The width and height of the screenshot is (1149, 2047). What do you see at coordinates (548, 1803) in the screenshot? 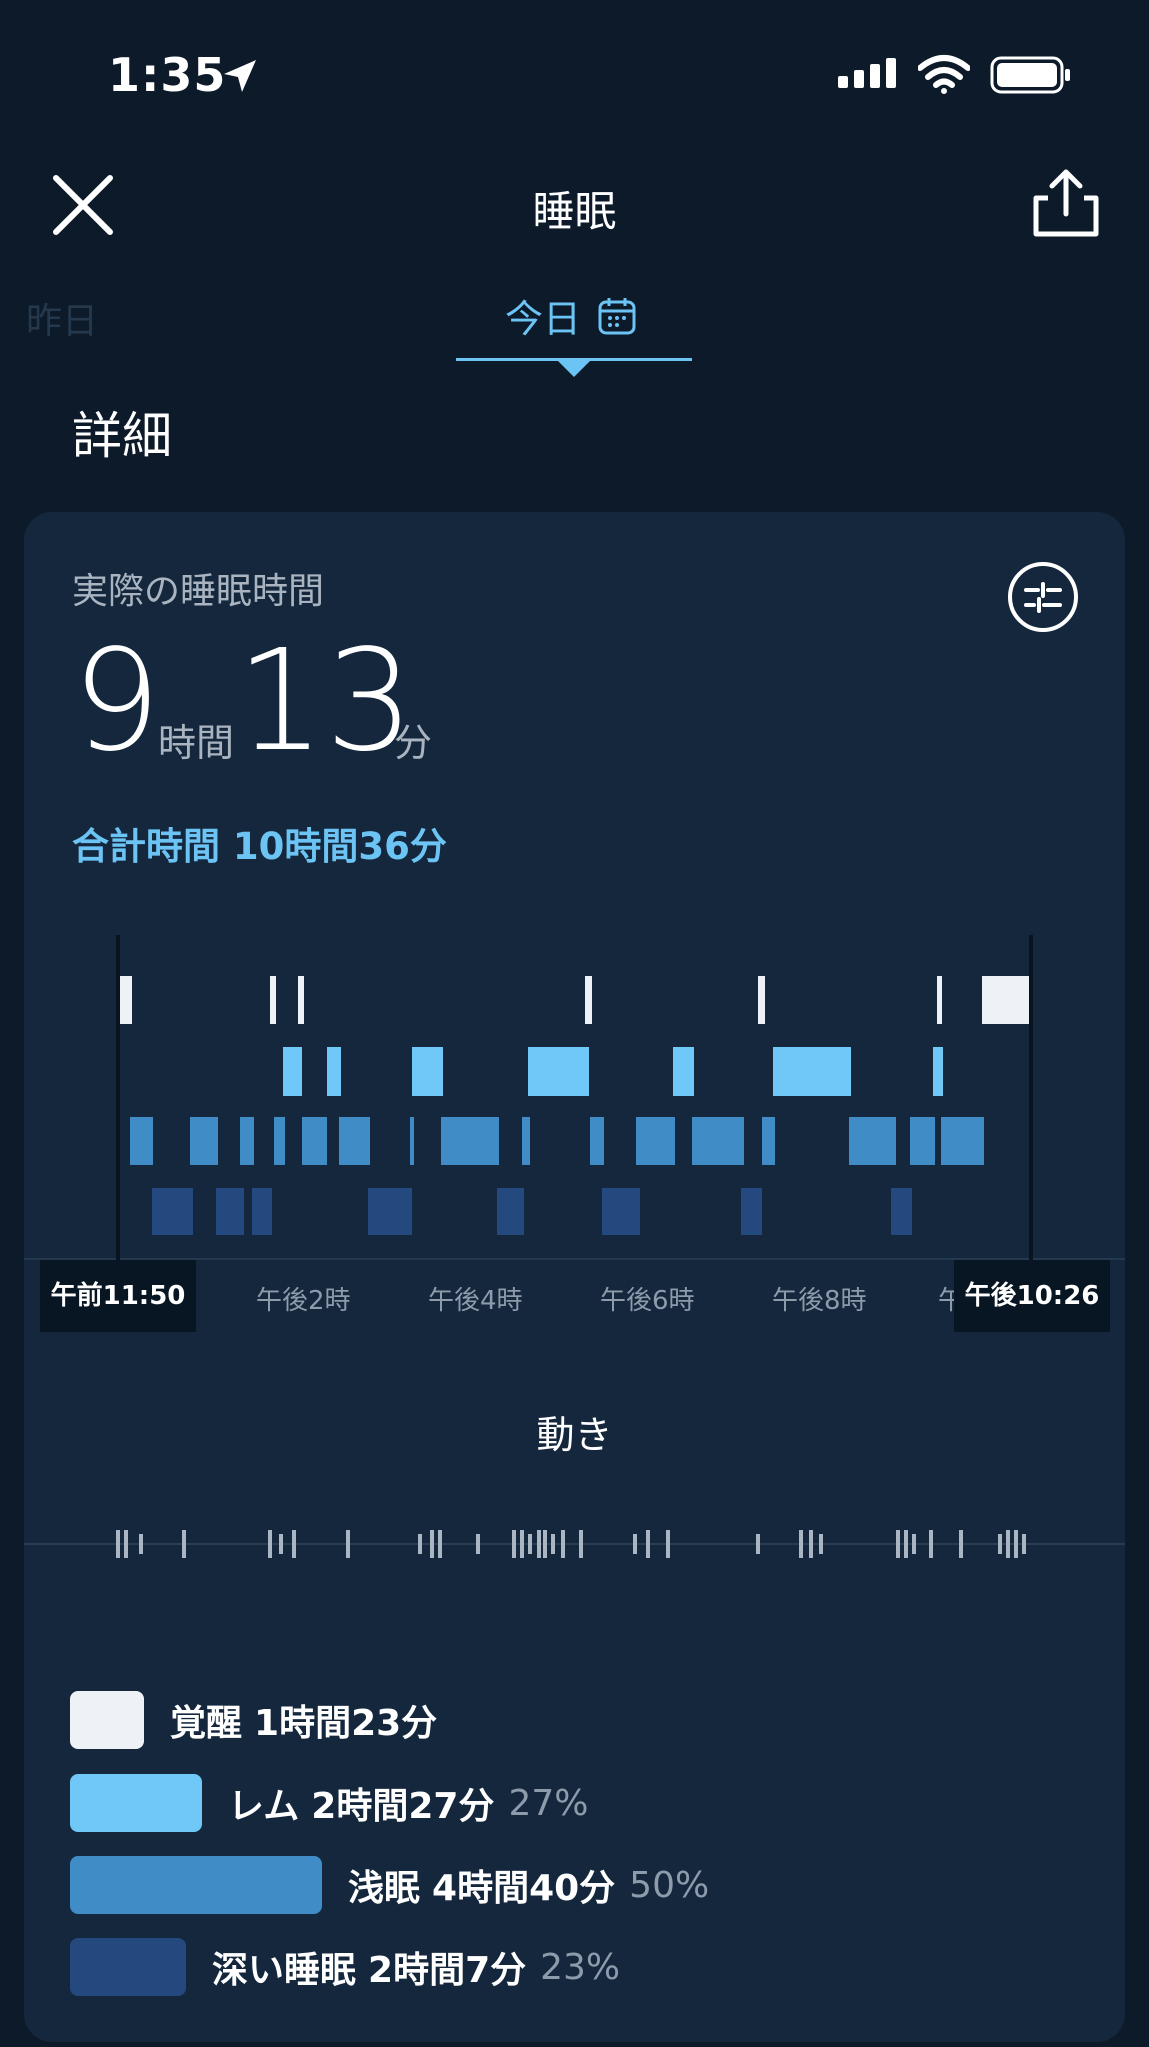
I see `legend-percent: 27%` at bounding box center [548, 1803].